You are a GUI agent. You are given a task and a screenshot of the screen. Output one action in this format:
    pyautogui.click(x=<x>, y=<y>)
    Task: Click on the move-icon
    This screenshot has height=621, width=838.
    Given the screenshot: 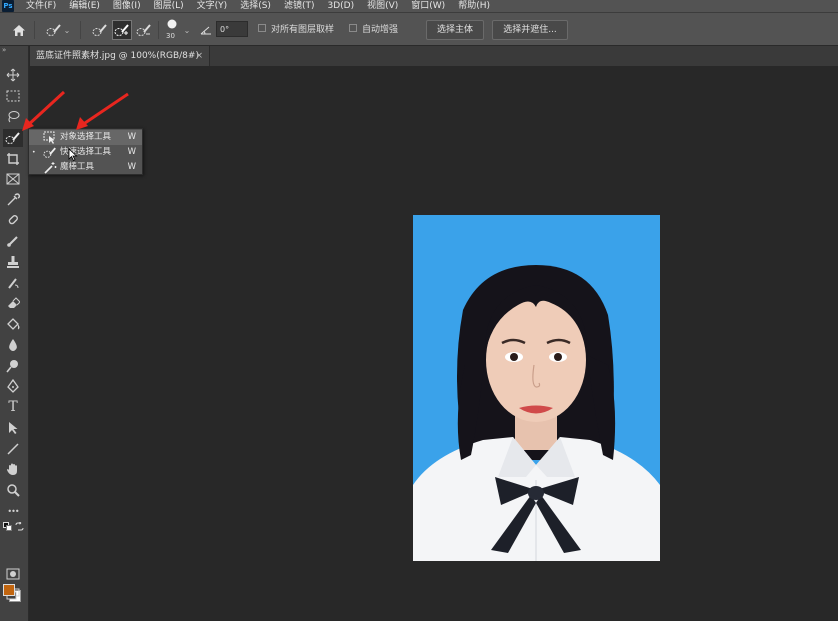 What is the action you would take?
    pyautogui.click(x=13, y=75)
    